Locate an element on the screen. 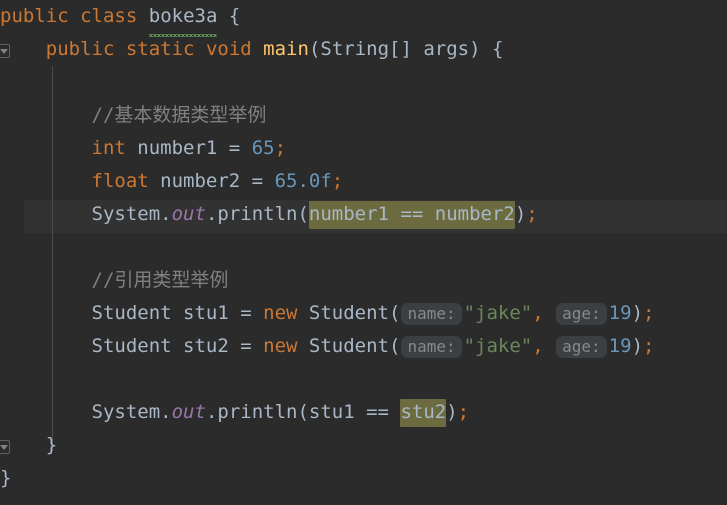 The height and width of the screenshot is (505, 727). code-line: float number2 = 65.0f; is located at coordinates (363, 181).